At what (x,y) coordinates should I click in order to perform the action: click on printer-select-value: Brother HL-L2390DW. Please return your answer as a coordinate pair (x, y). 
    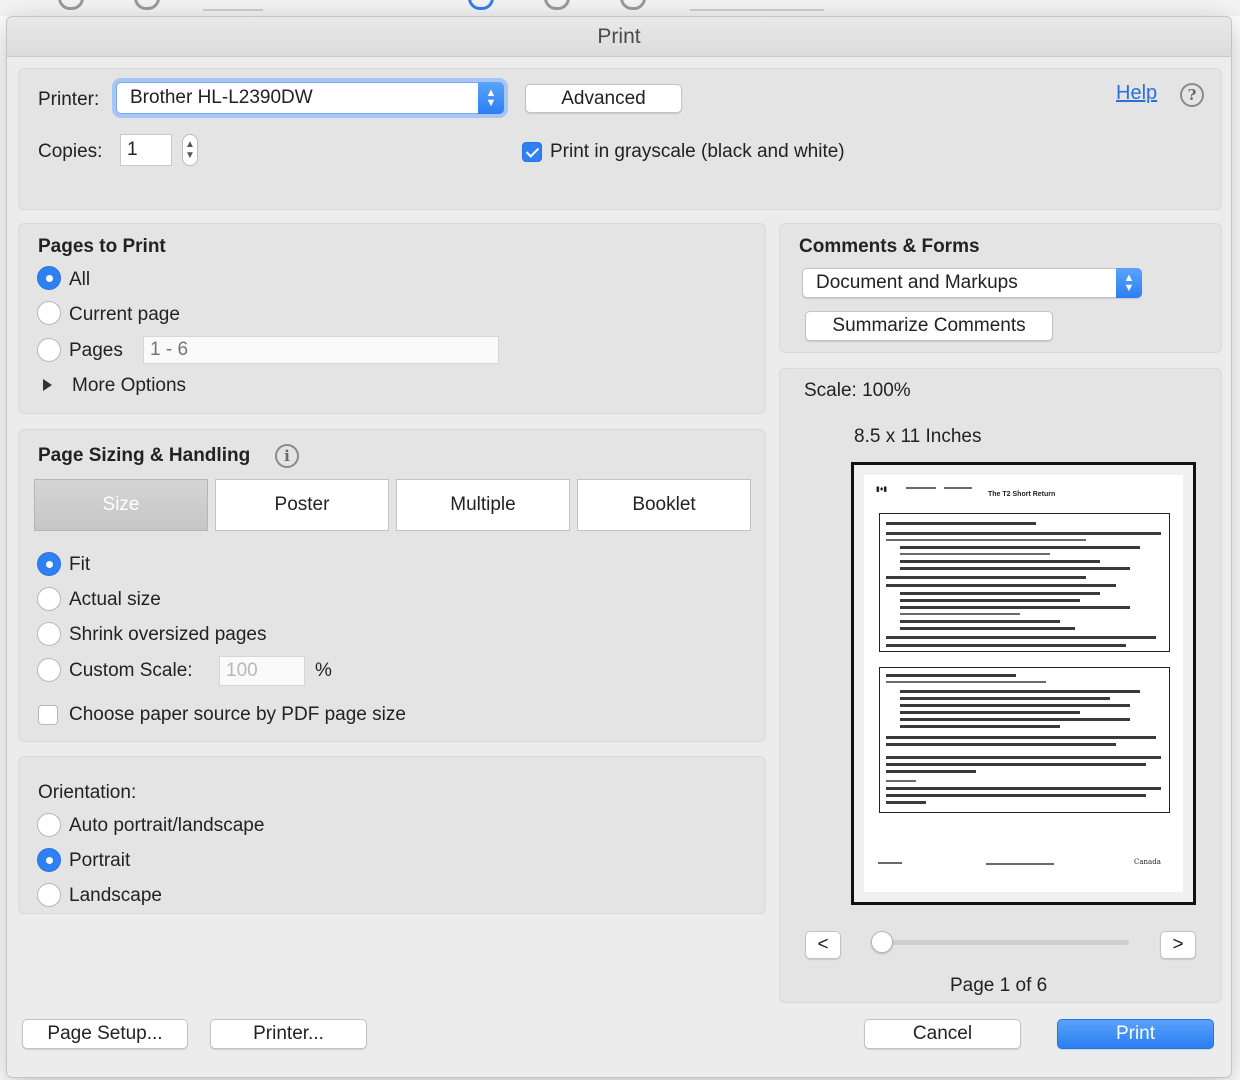
    Looking at the image, I should click on (221, 97).